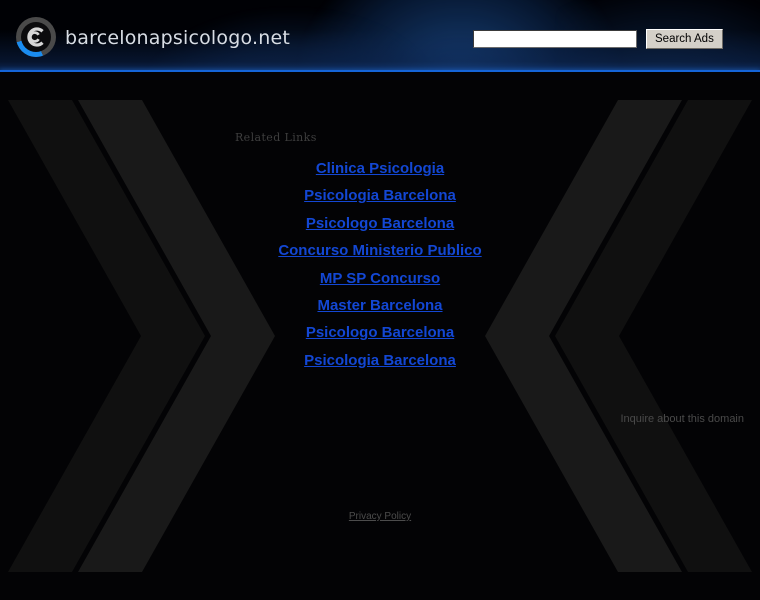 This screenshot has height=600, width=760. I want to click on privacy-policy-link: Privacy Policy, so click(380, 516).